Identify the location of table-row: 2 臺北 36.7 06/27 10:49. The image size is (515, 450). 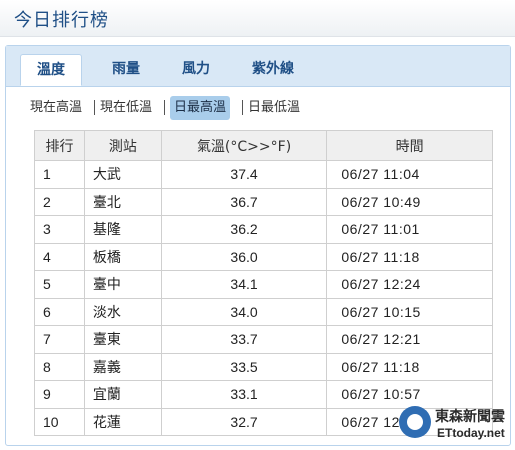
(263, 201).